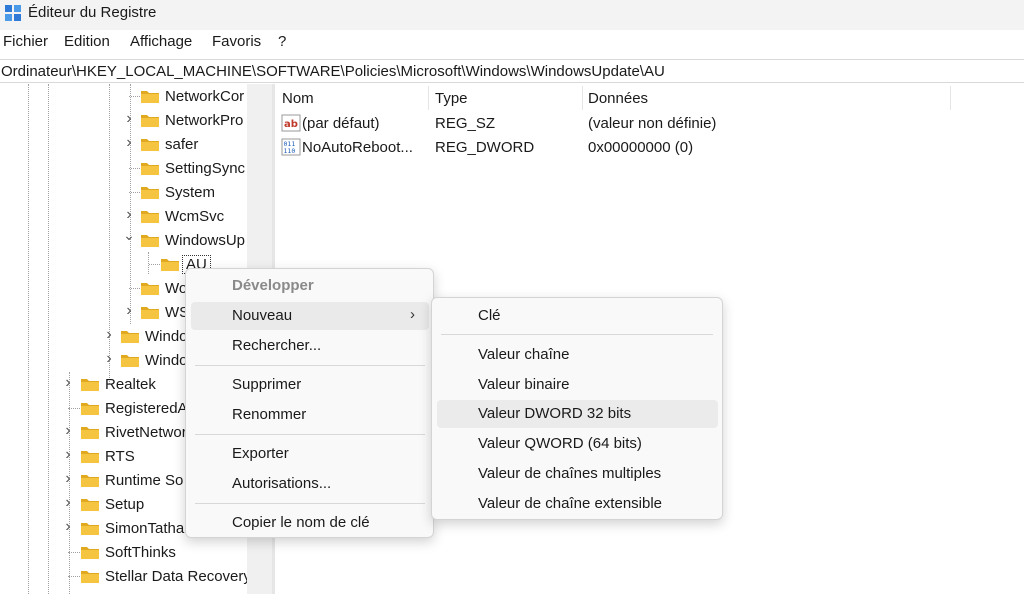  I want to click on submenu-item-label: Valeur de chaîne extensible, so click(570, 503).